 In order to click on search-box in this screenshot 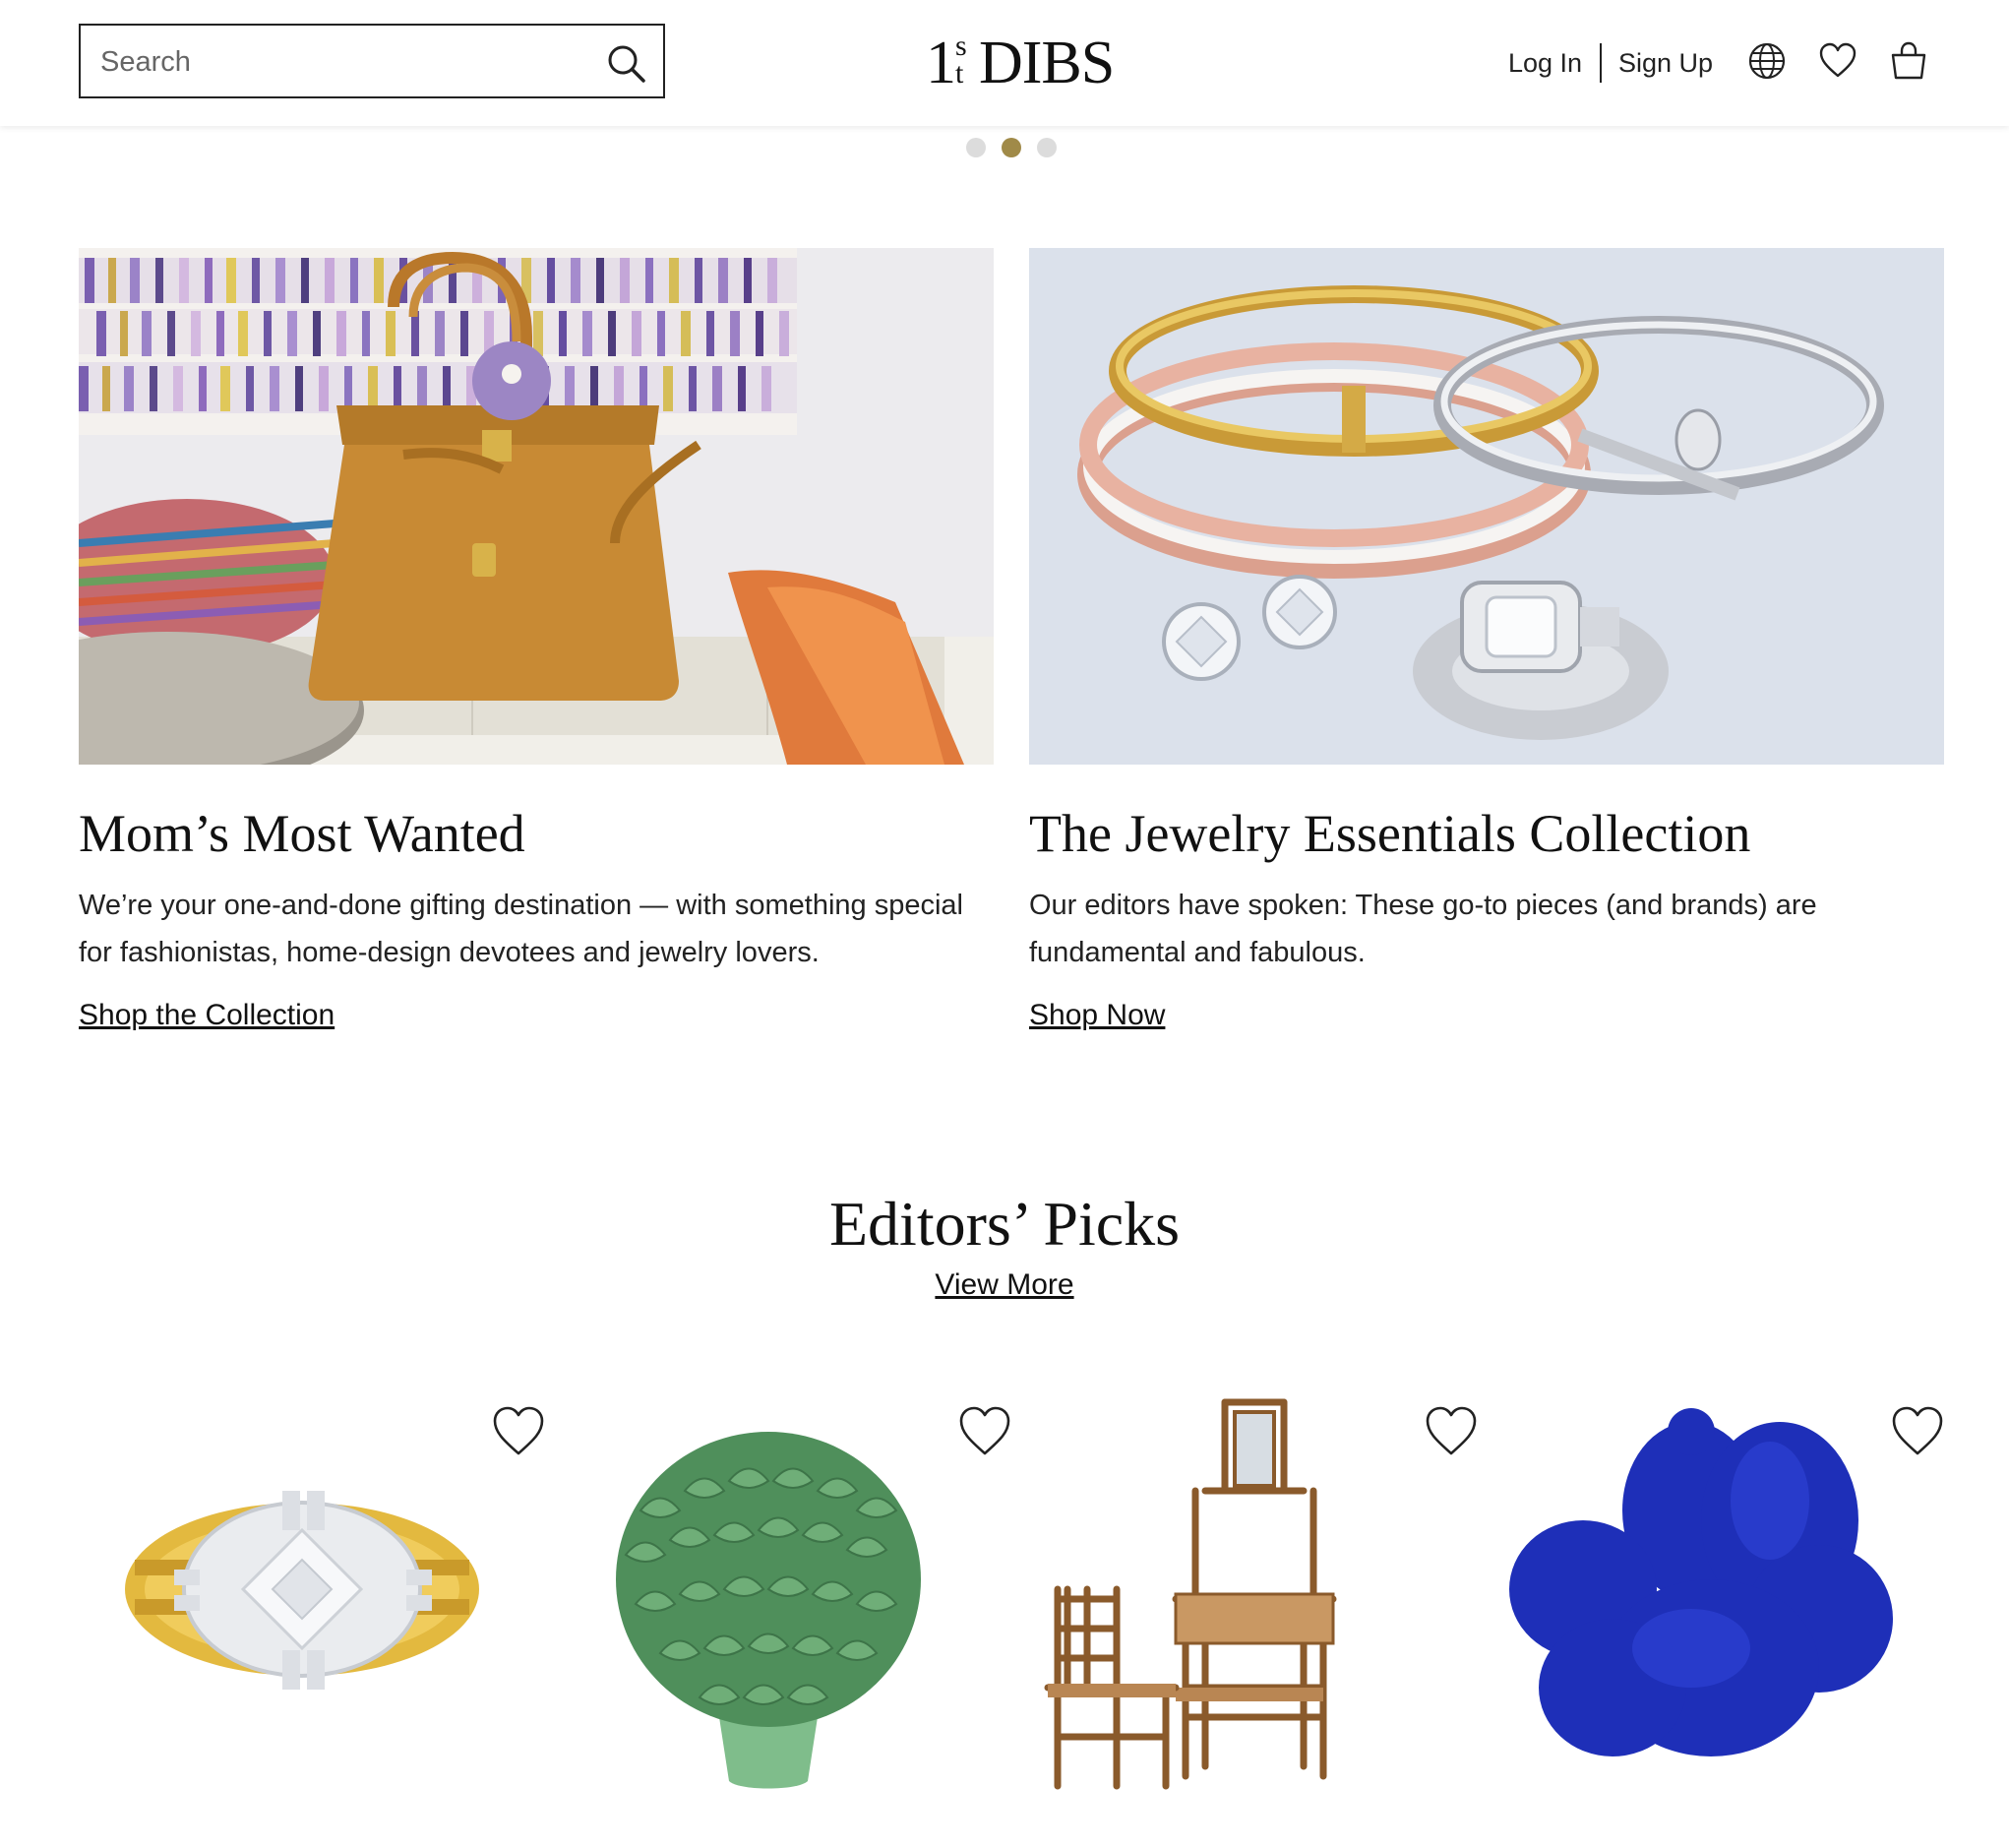, I will do `click(372, 61)`.